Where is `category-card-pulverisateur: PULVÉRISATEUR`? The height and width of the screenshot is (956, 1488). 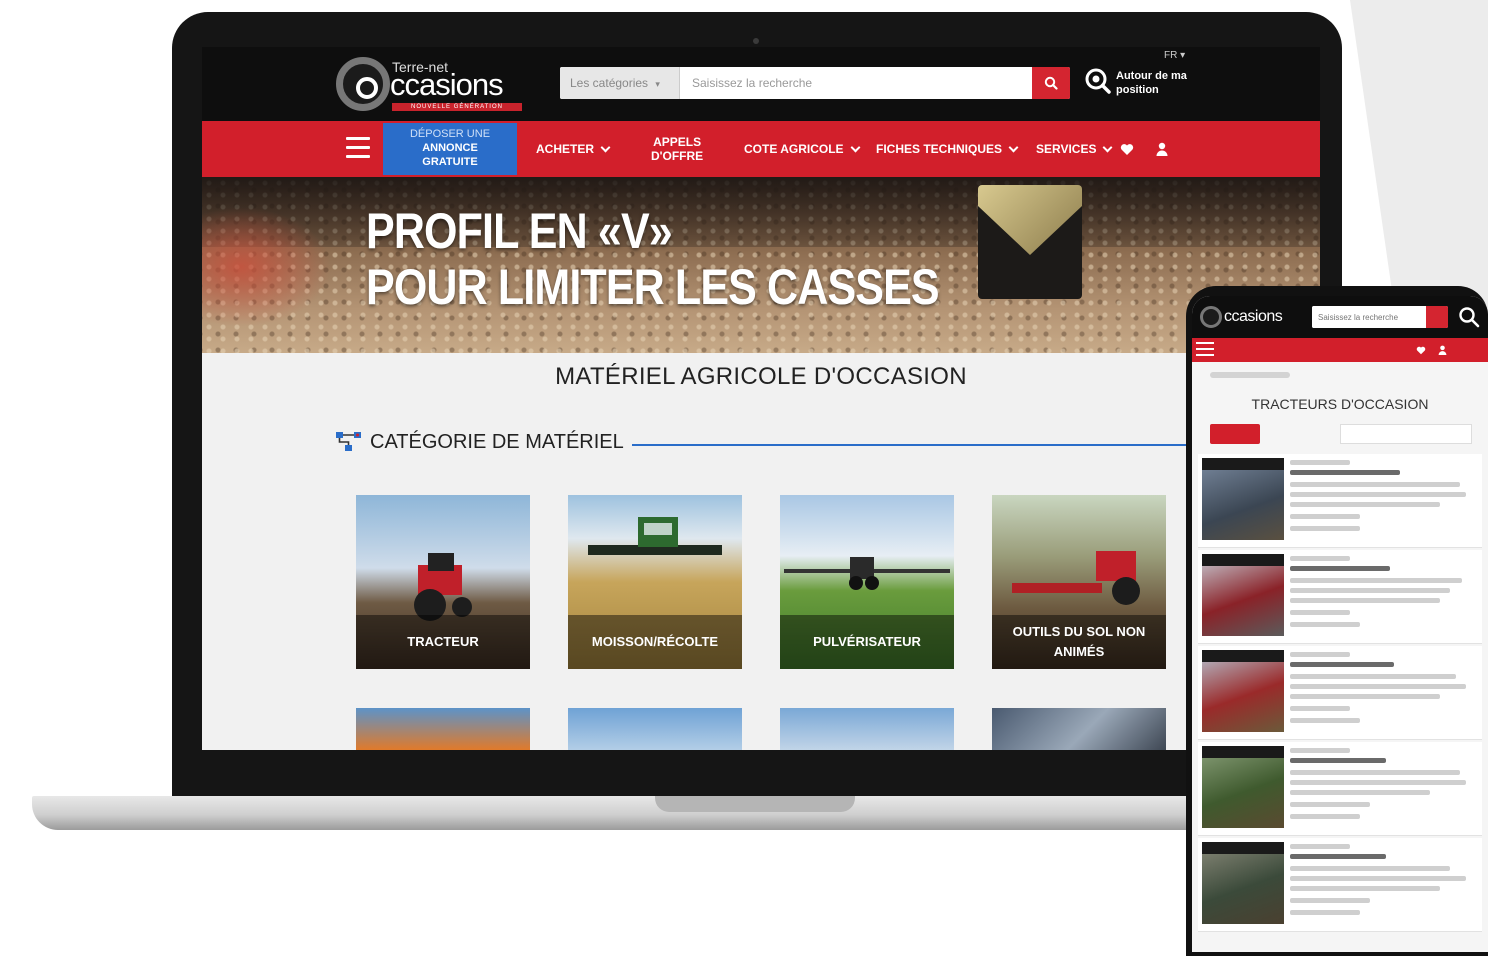
category-card-pulverisateur: PULVÉRISATEUR is located at coordinates (867, 582).